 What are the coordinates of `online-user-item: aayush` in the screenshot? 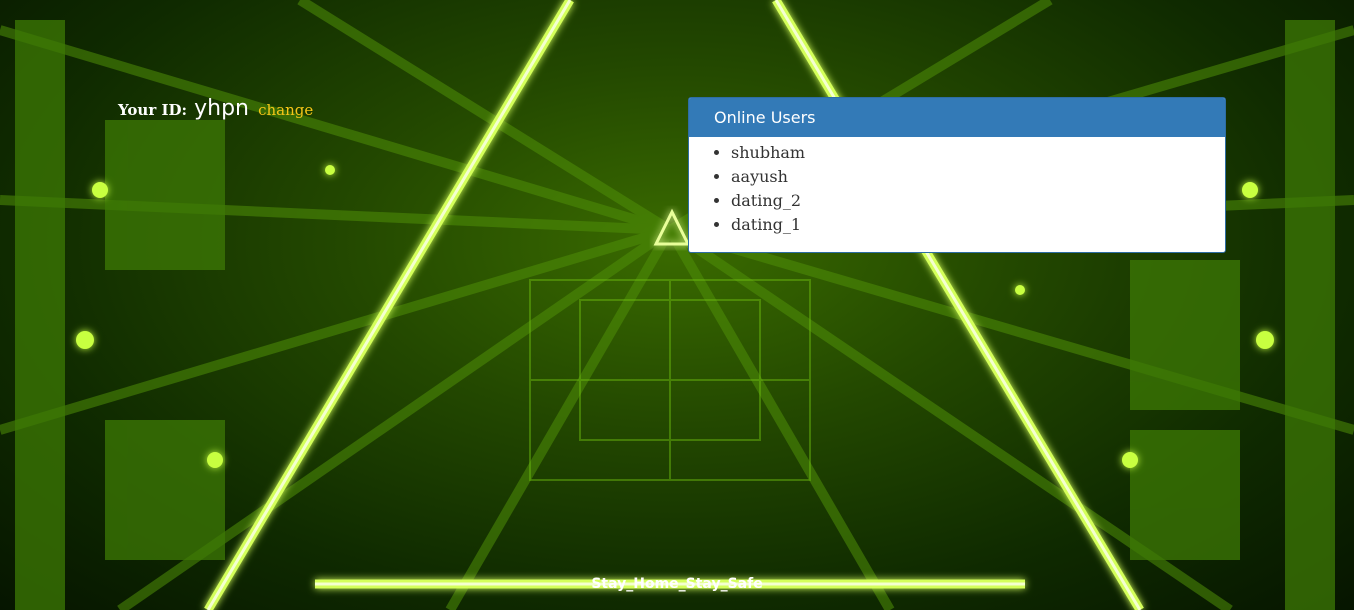 It's located at (978, 177).